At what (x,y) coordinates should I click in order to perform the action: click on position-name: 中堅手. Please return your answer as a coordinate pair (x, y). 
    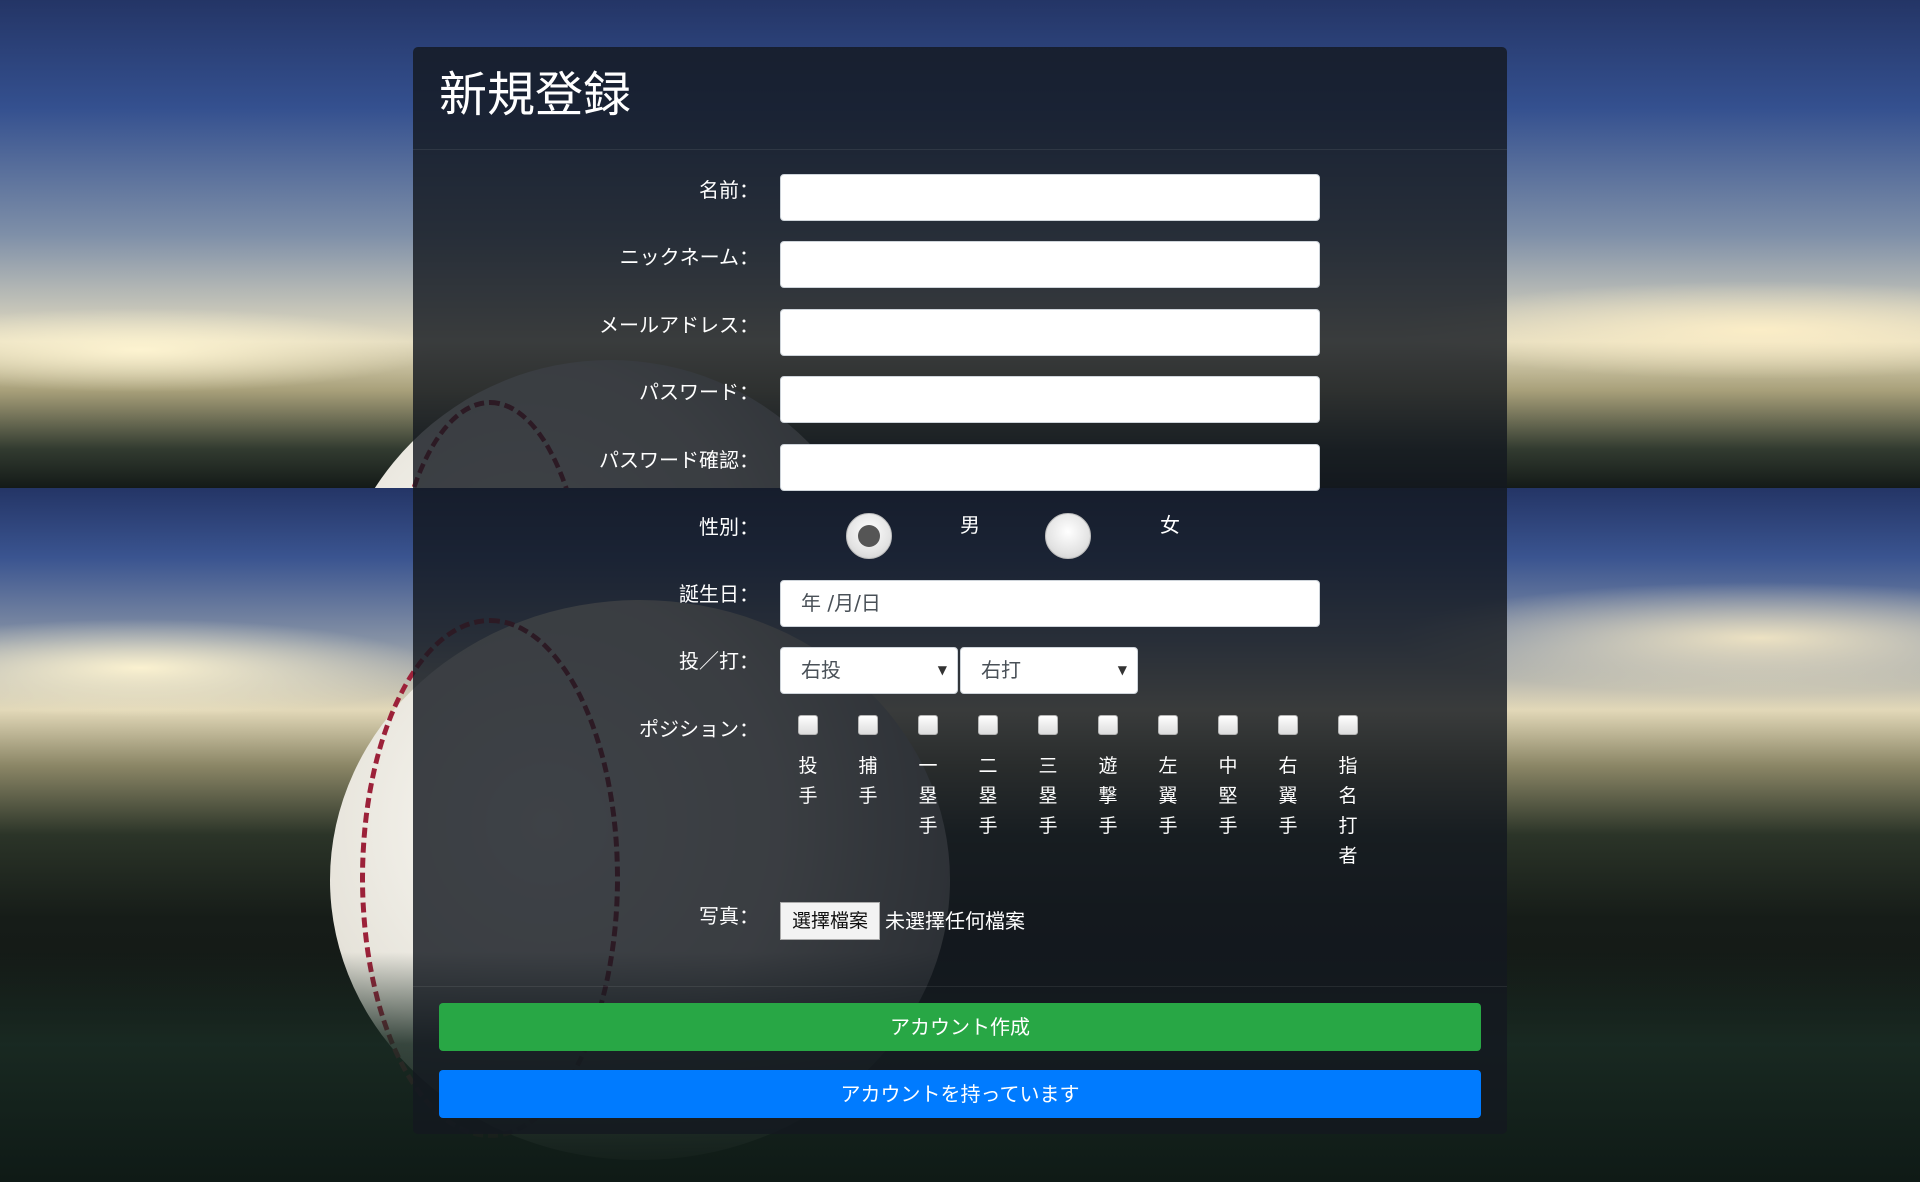
    Looking at the image, I should click on (1228, 796).